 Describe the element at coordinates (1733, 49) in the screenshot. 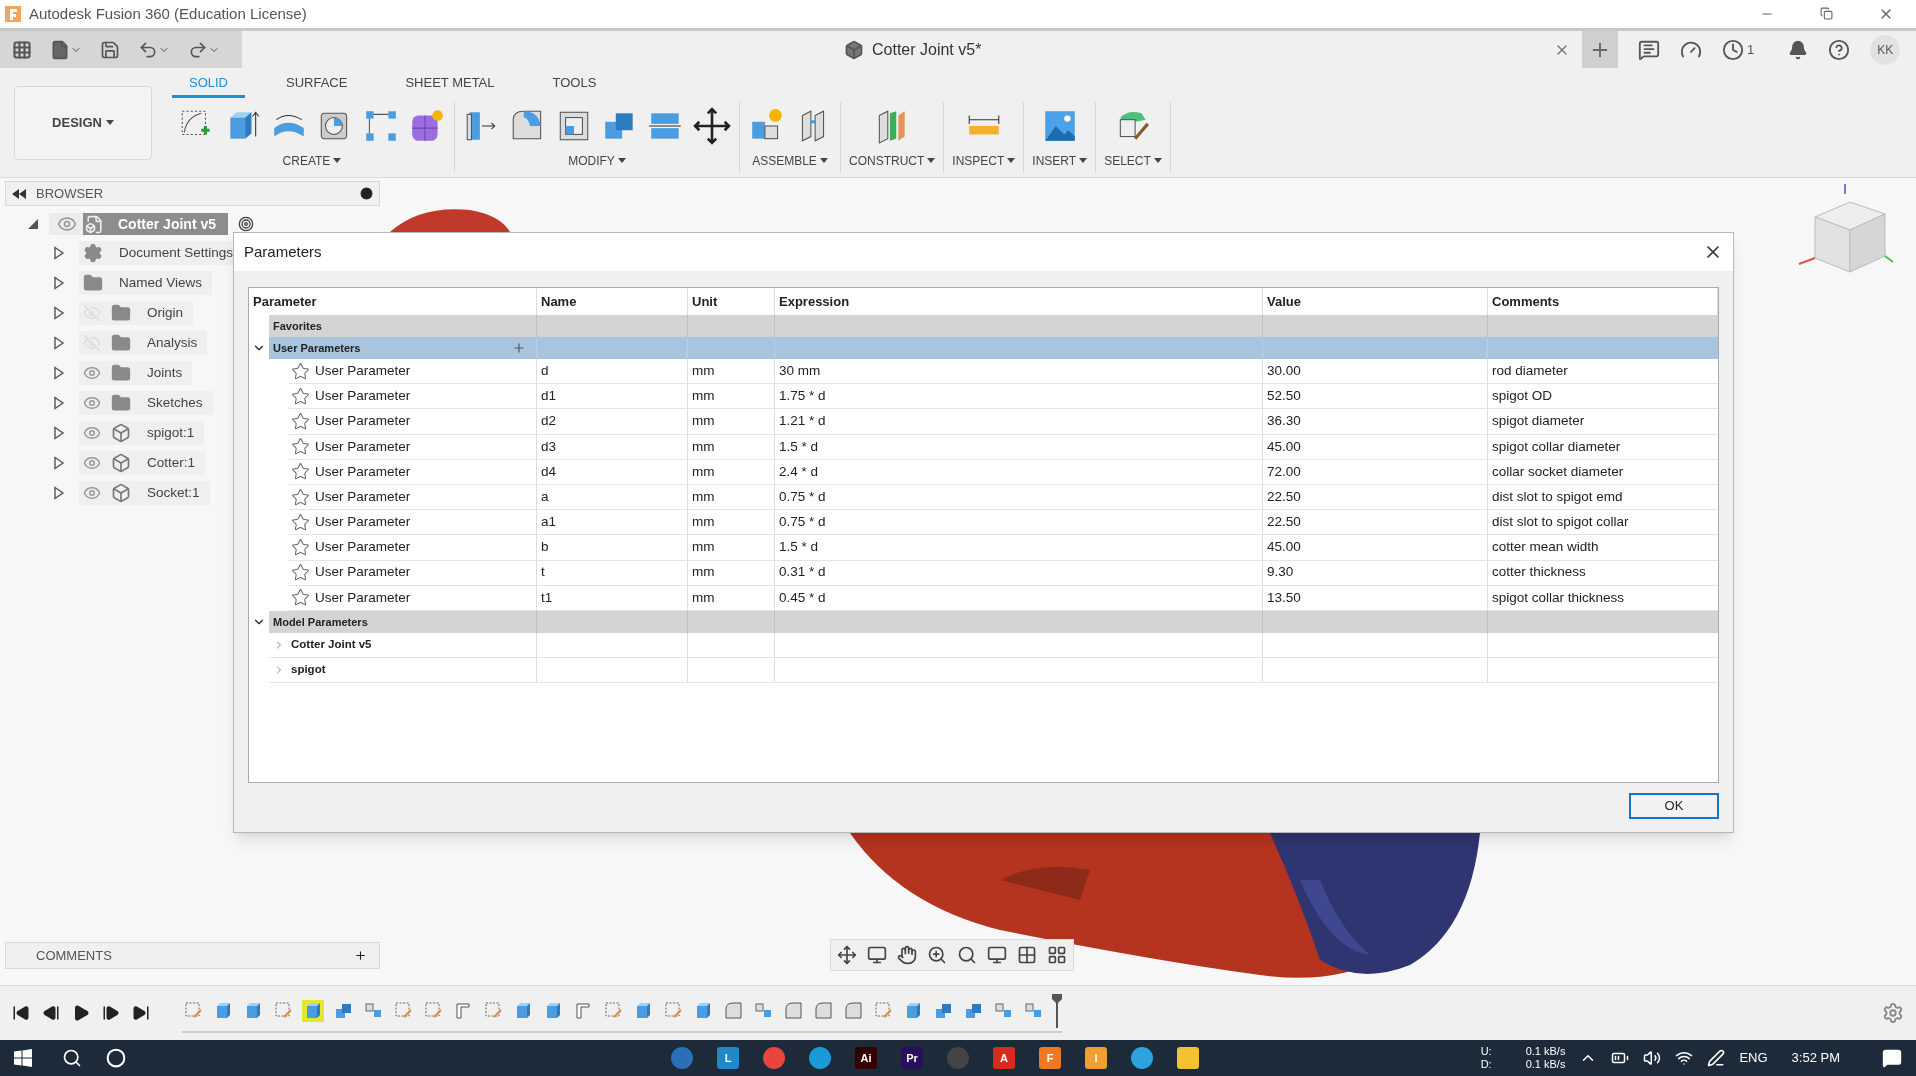

I see `clock-icon` at that location.